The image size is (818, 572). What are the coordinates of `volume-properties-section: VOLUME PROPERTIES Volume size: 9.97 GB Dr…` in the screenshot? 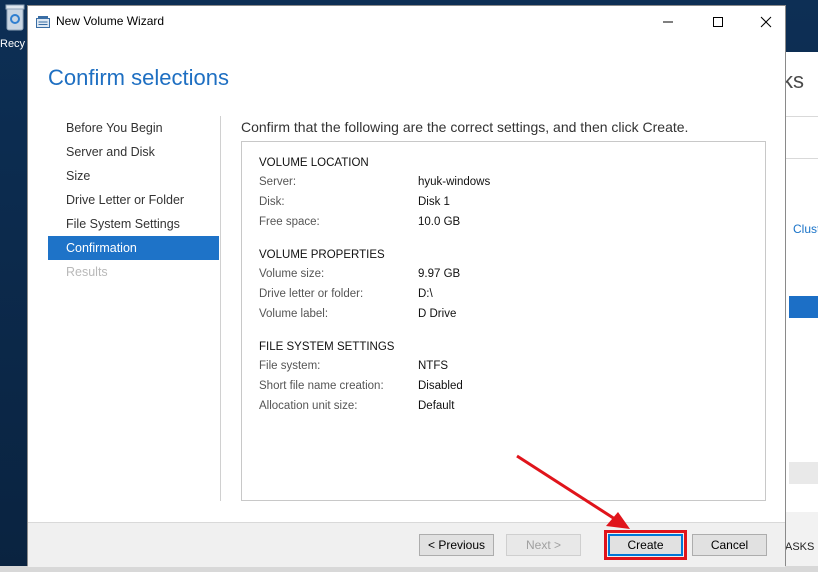 It's located at (359, 285).